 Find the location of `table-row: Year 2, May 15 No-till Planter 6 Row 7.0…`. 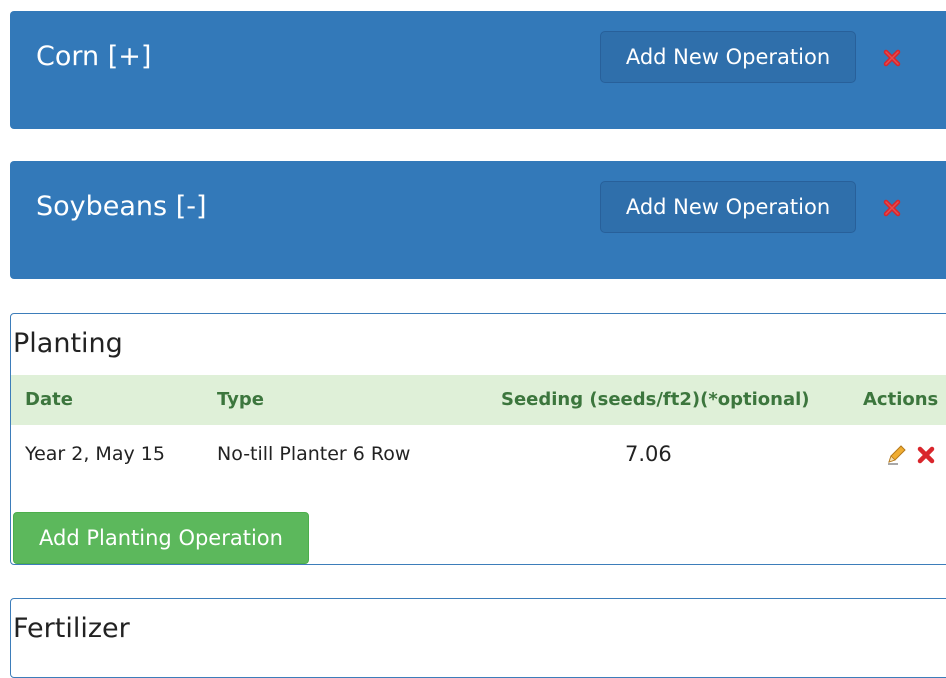

table-row: Year 2, May 15 No-till Planter 6 Row 7.0… is located at coordinates (478, 454).